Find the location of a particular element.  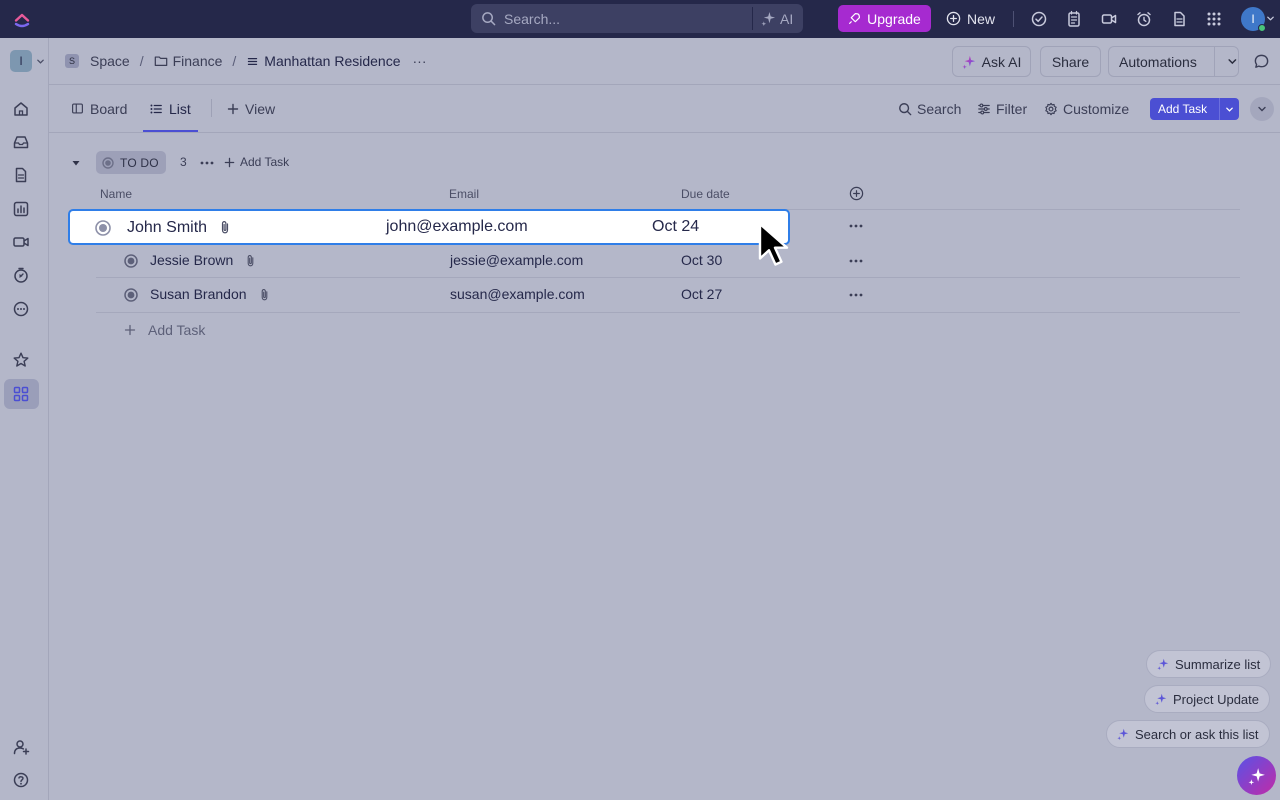

list-lines-icon is located at coordinates (253, 61).